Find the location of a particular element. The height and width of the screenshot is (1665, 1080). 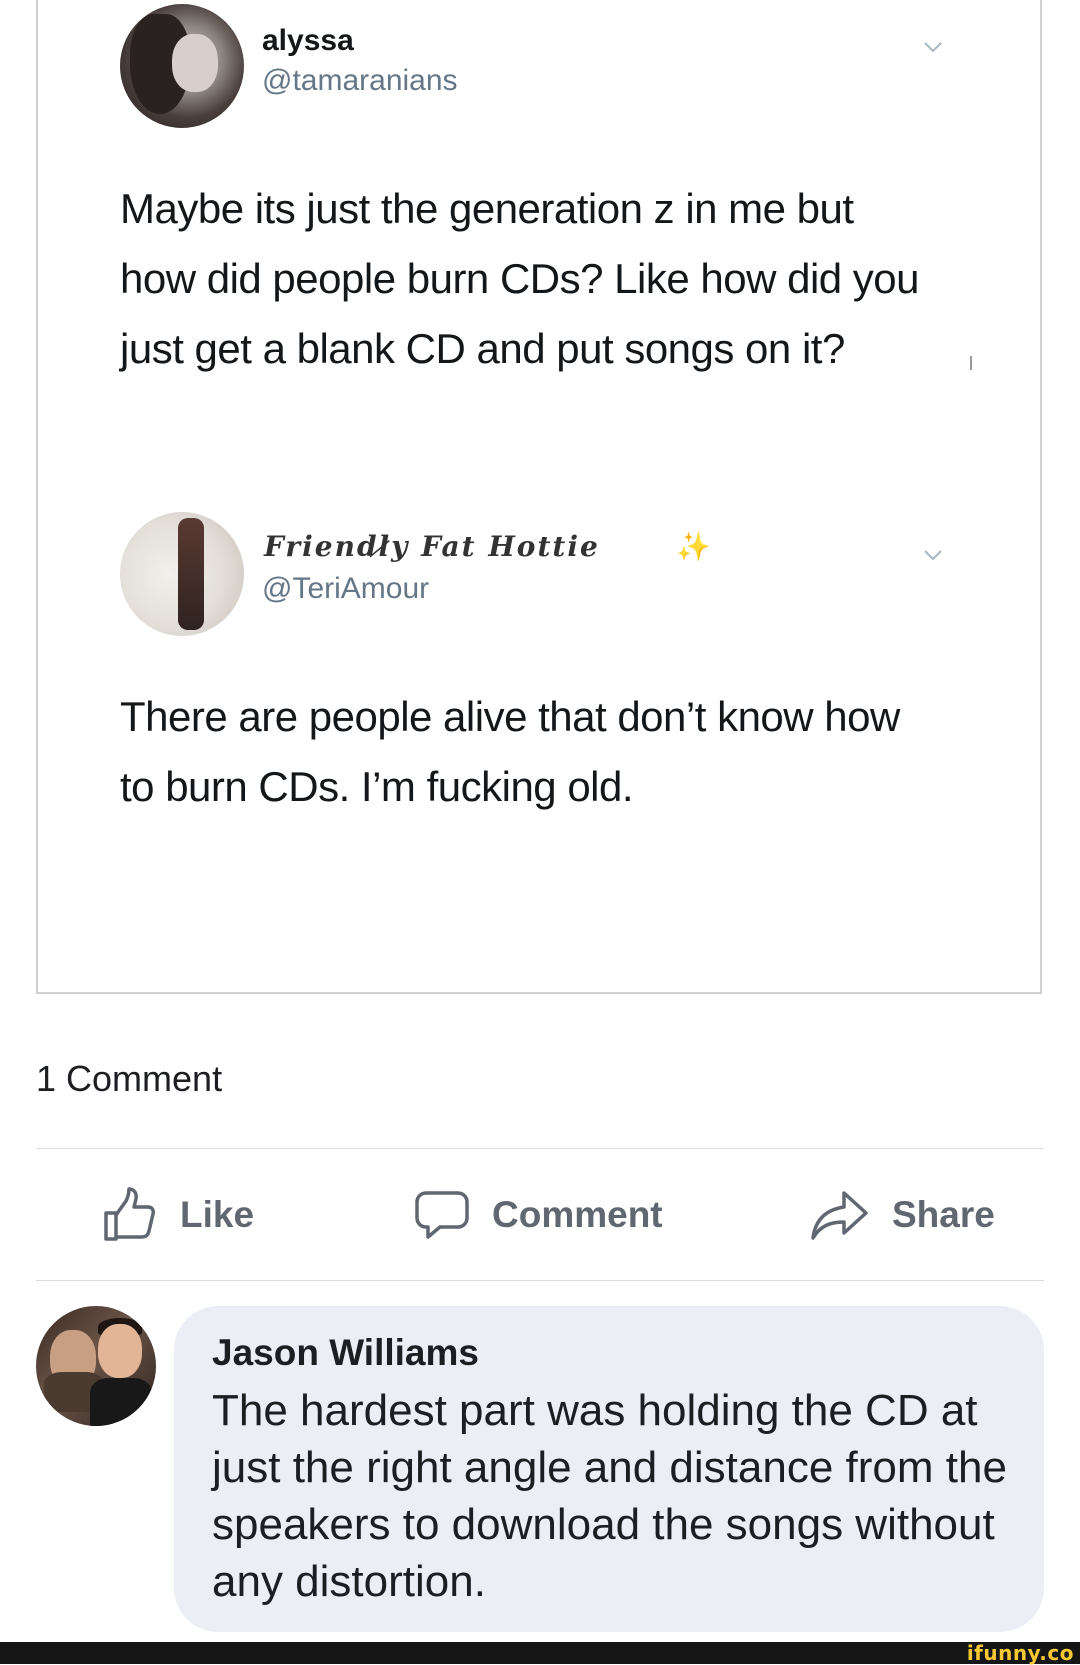

comment-button: Comment is located at coordinates (538, 1215).